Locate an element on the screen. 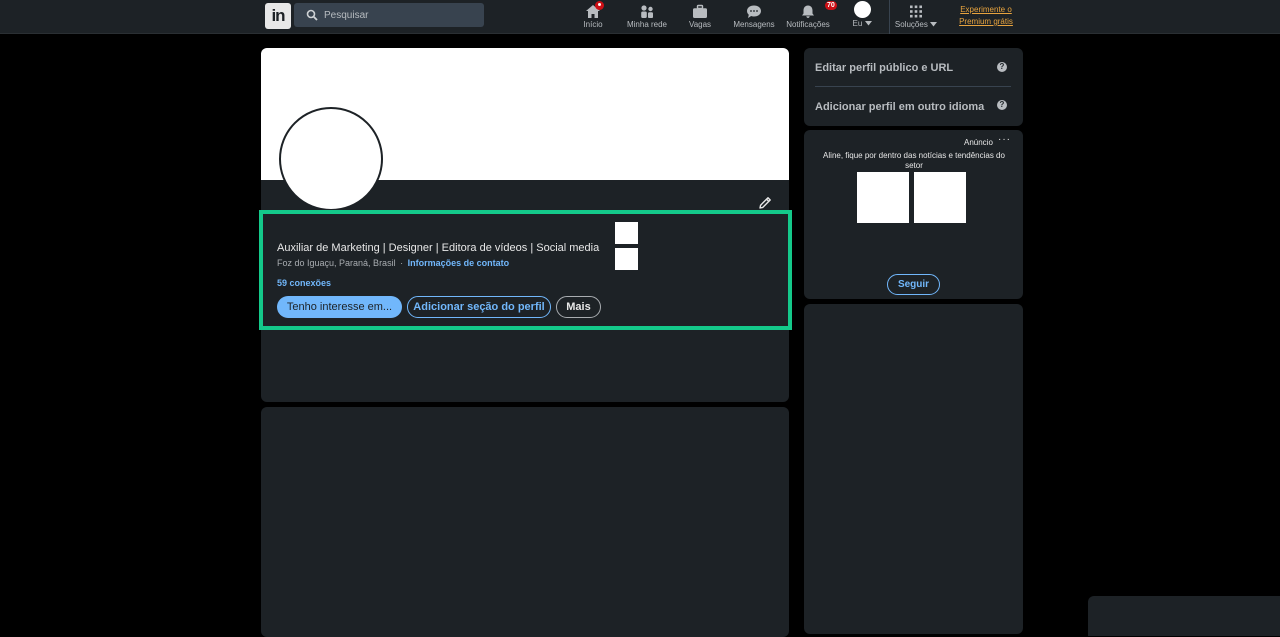  ad-label: Anúncio is located at coordinates (978, 142).